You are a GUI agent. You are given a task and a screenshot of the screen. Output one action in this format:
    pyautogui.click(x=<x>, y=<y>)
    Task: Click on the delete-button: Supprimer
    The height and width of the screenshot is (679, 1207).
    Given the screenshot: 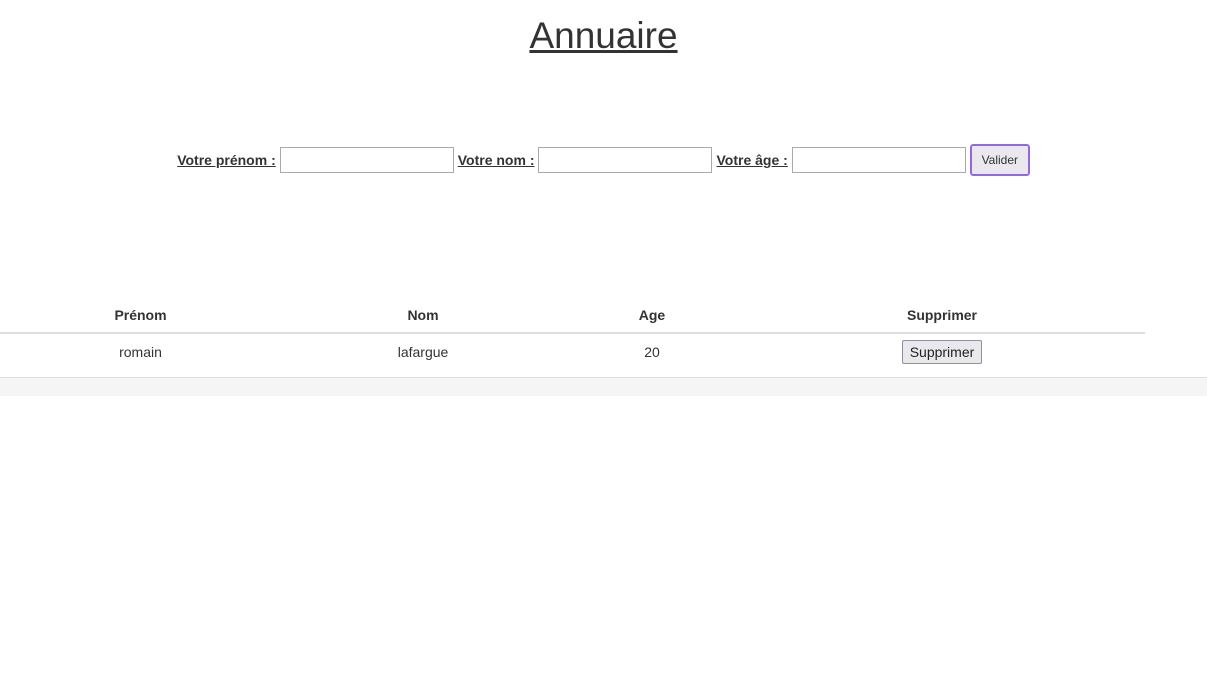 What is the action you would take?
    pyautogui.click(x=942, y=352)
    